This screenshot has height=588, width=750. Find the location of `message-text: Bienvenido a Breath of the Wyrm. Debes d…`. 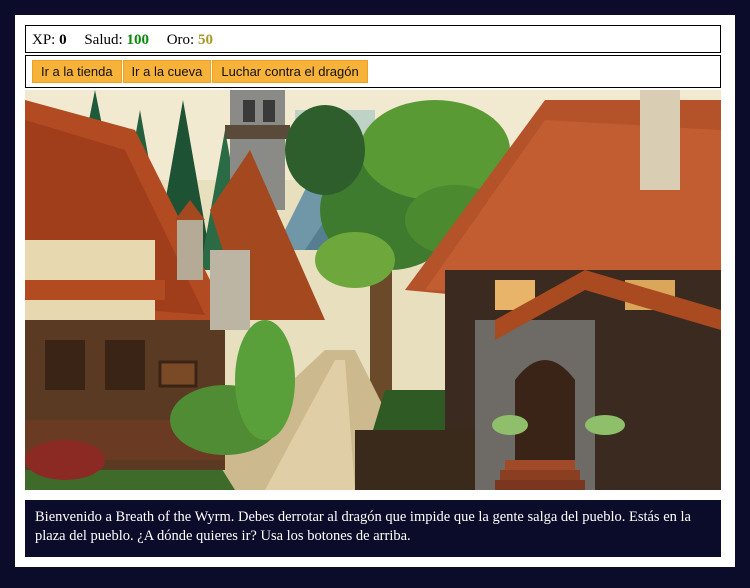

message-text: Bienvenido a Breath of the Wyrm. Debes d… is located at coordinates (363, 526).